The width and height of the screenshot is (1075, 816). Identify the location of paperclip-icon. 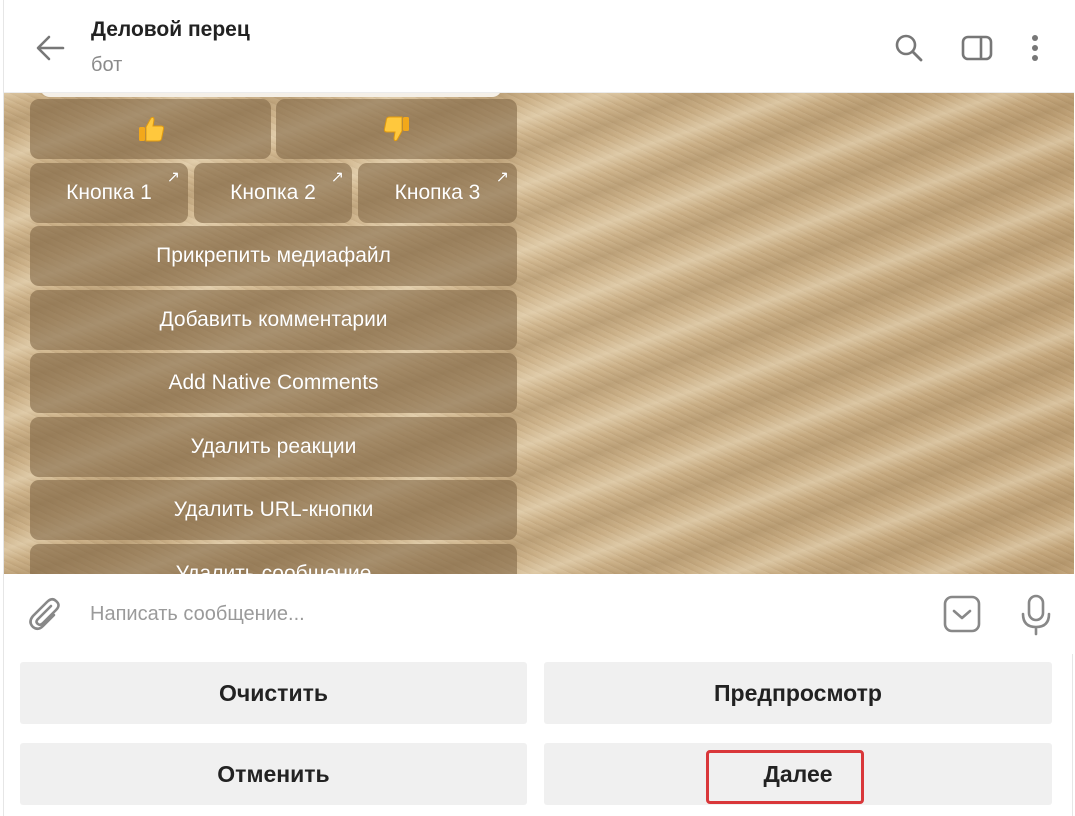
(44, 614).